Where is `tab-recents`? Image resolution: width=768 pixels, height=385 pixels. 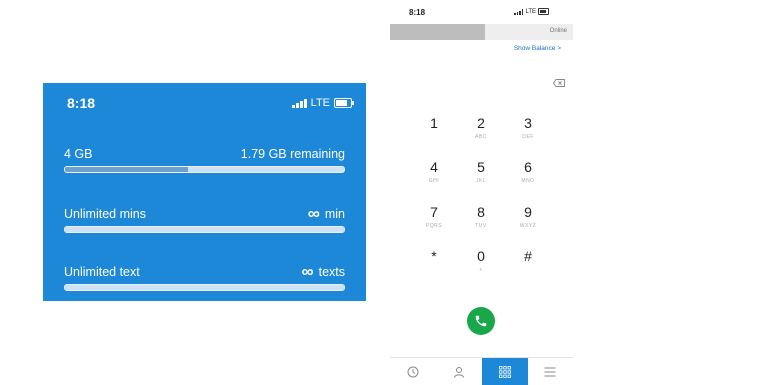
tab-recents is located at coordinates (413, 371).